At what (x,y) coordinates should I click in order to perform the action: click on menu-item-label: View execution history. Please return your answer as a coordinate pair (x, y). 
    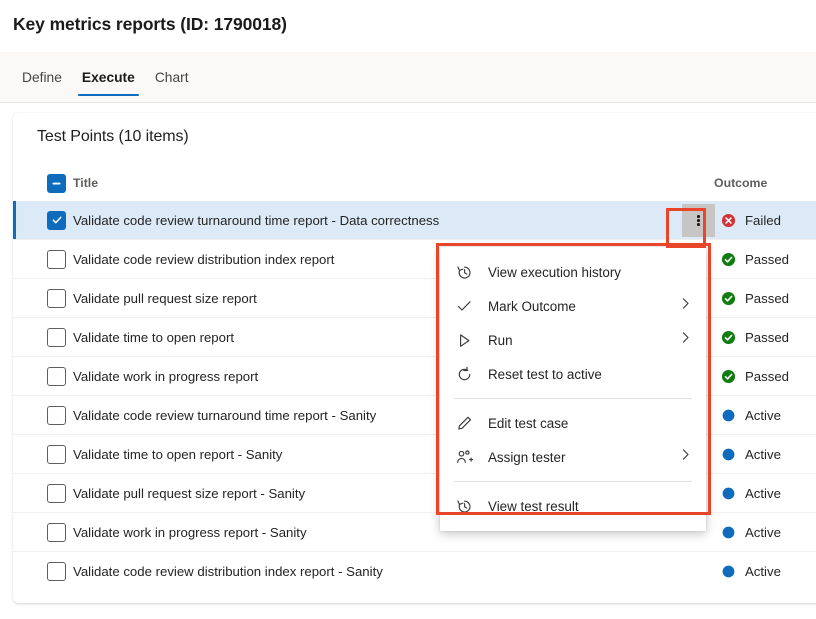
    Looking at the image, I should click on (554, 272).